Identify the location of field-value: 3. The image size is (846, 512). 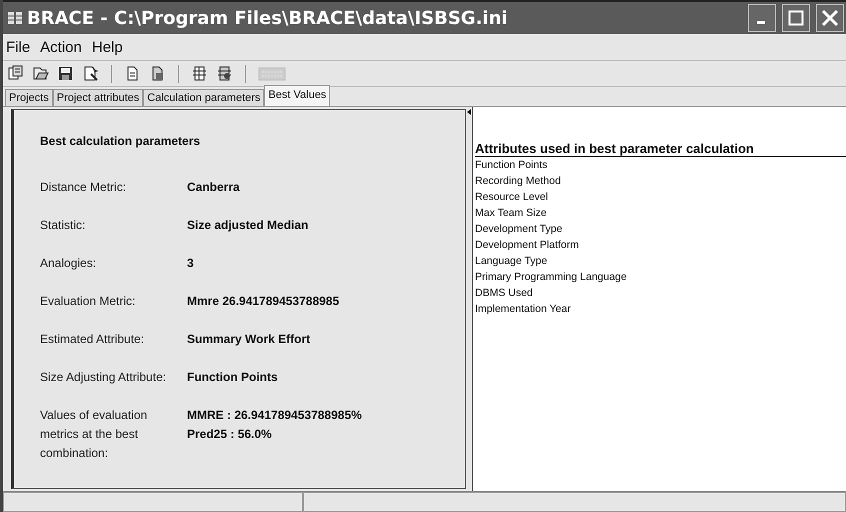
(191, 263).